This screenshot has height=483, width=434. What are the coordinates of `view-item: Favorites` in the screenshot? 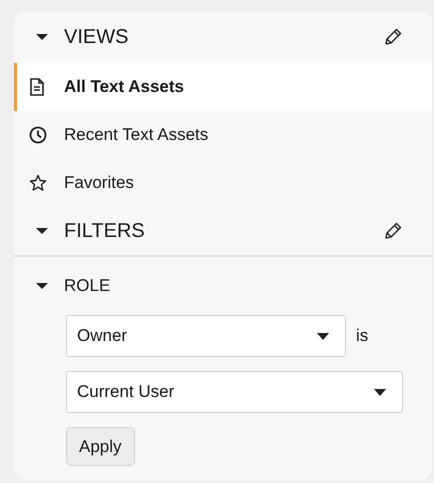 It's located at (223, 183).